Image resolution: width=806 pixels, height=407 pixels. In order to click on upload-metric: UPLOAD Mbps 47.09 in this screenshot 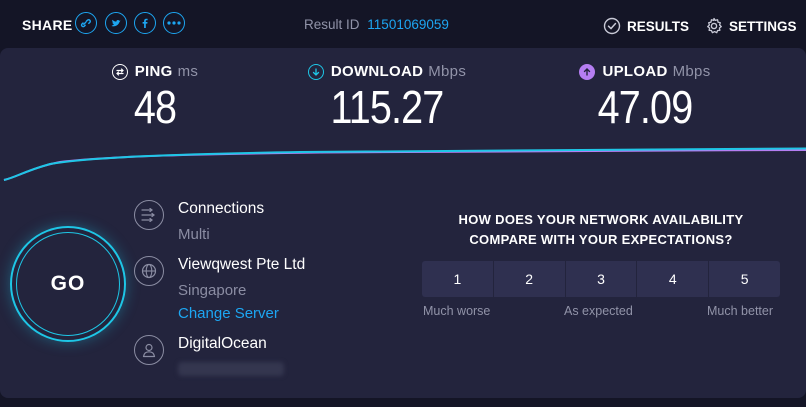, I will do `click(645, 96)`.